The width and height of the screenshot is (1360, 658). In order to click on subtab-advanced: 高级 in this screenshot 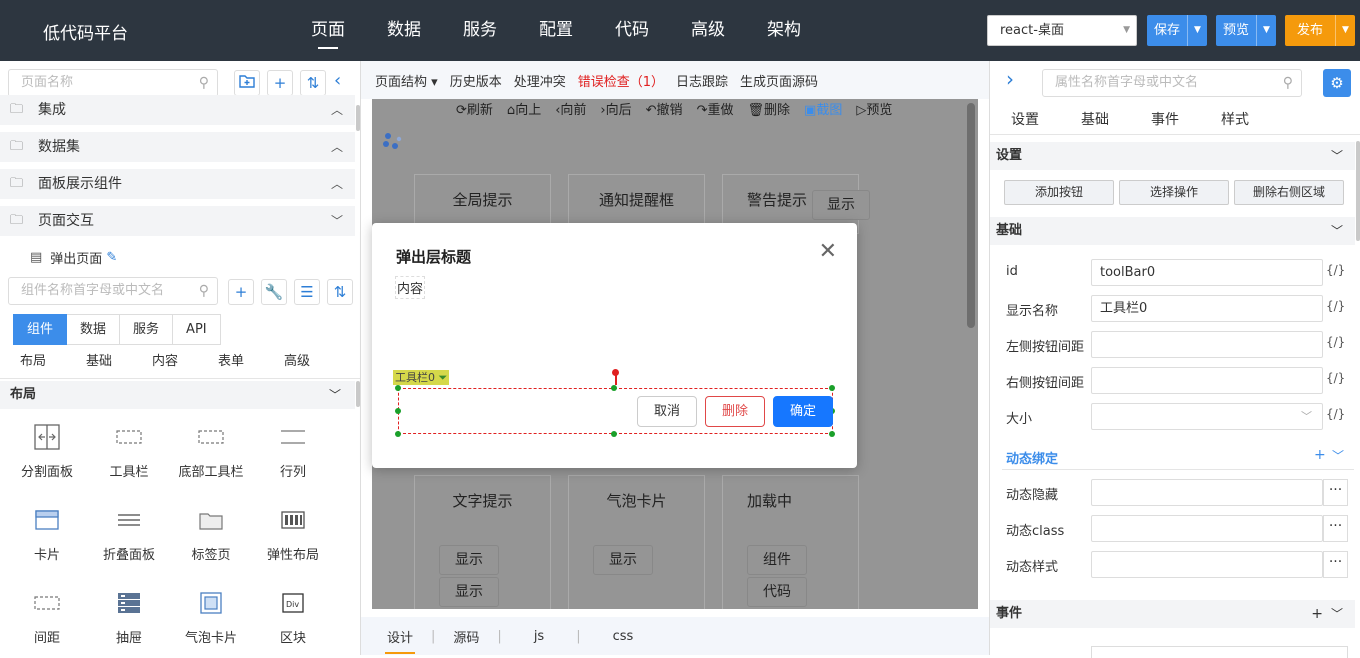, I will do `click(297, 363)`.